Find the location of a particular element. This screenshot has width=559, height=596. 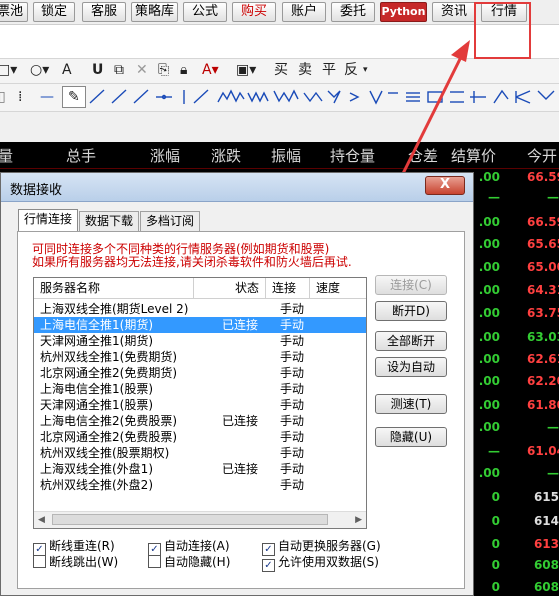

hide-button: 隐藏(U) is located at coordinates (411, 437).